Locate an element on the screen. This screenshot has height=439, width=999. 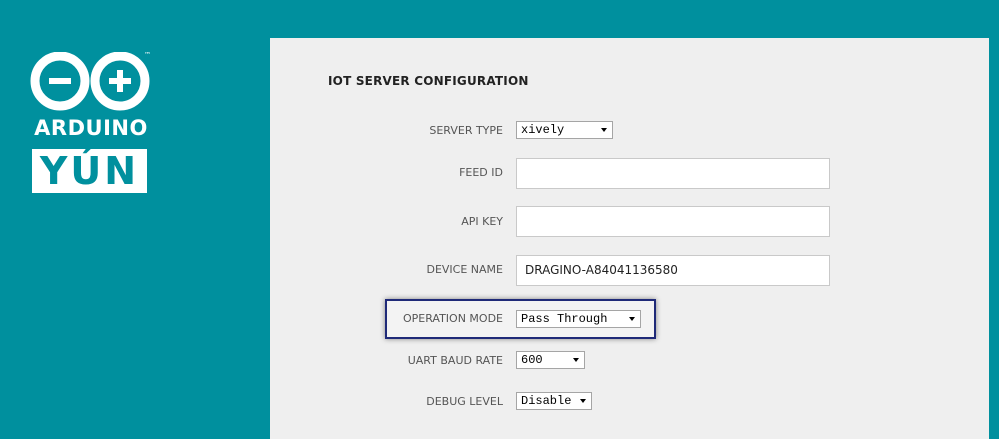
trademark-symbol: ™ is located at coordinates (147, 55).